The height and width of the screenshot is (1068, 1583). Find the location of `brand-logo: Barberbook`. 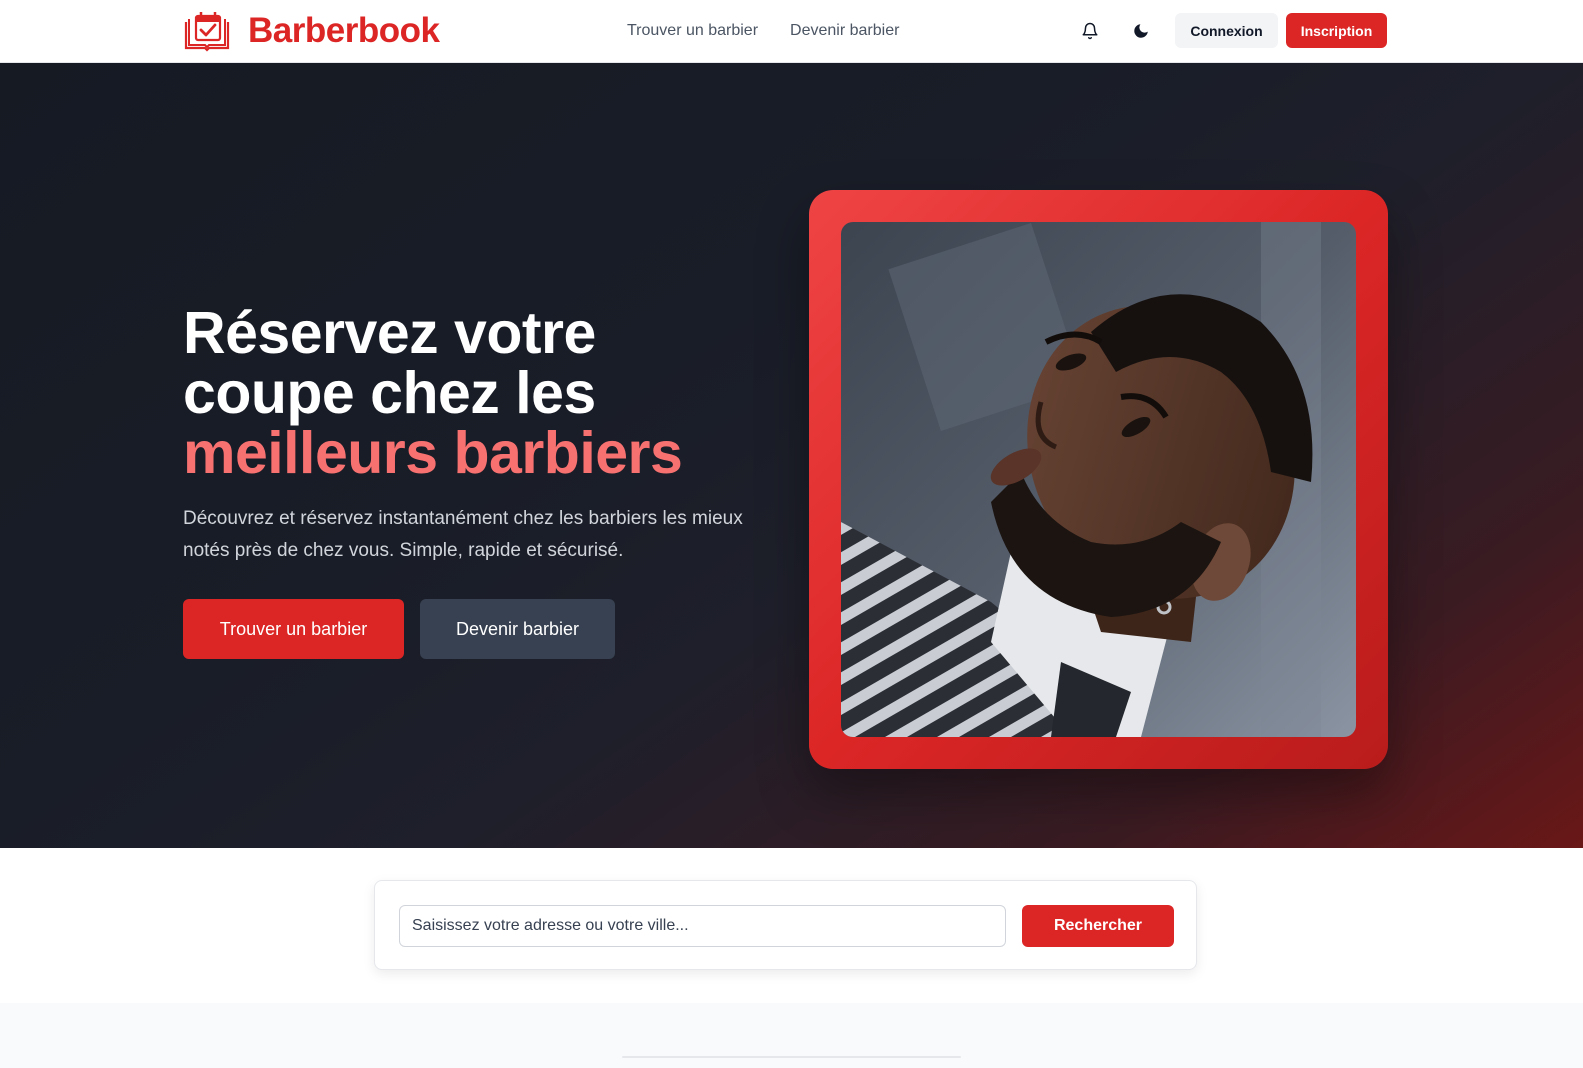

brand-logo: Barberbook is located at coordinates (311, 31).